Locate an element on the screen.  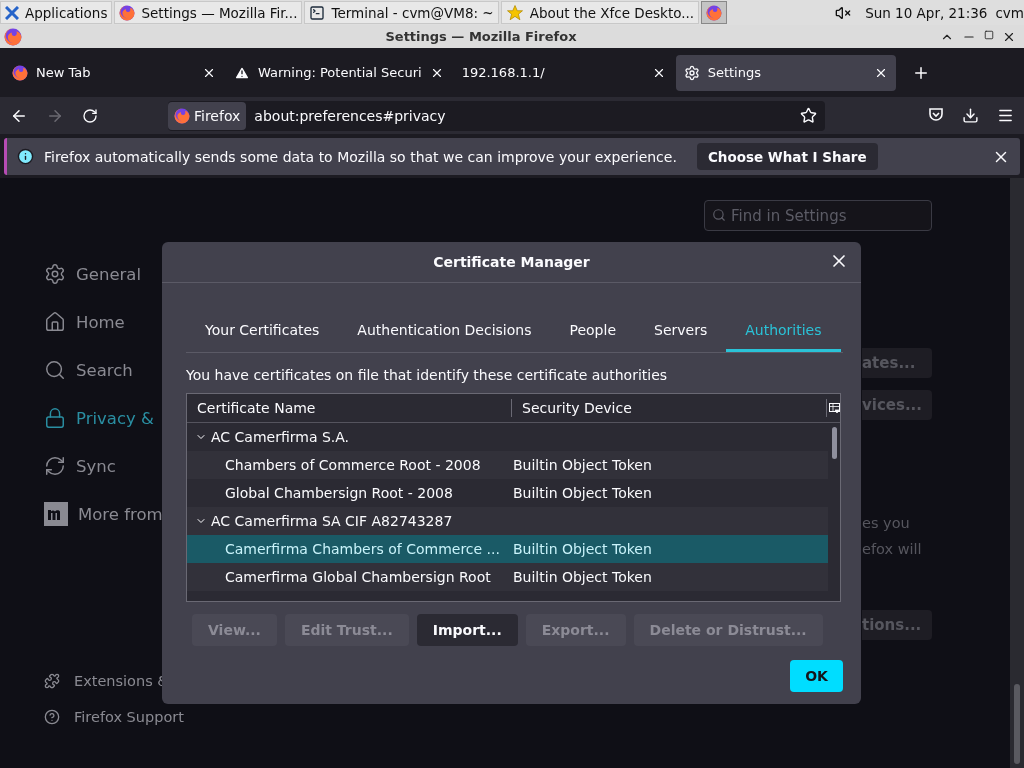
column-header: Certificate Name is located at coordinates (349, 408).